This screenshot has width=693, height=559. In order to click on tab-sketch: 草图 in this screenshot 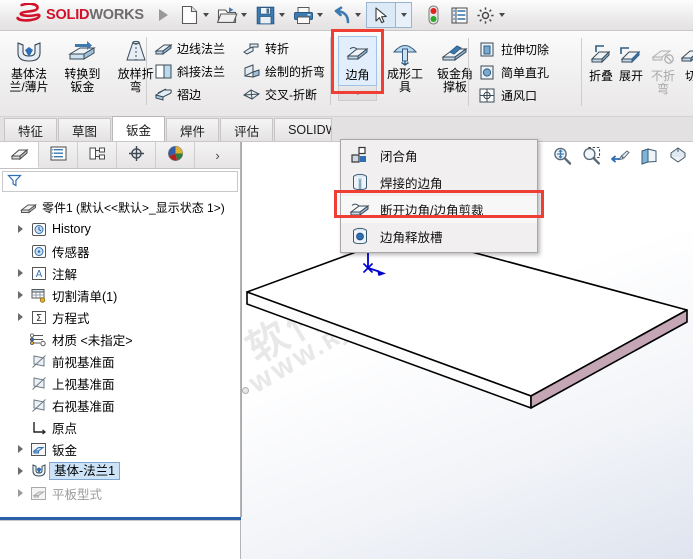, I will do `click(85, 129)`.